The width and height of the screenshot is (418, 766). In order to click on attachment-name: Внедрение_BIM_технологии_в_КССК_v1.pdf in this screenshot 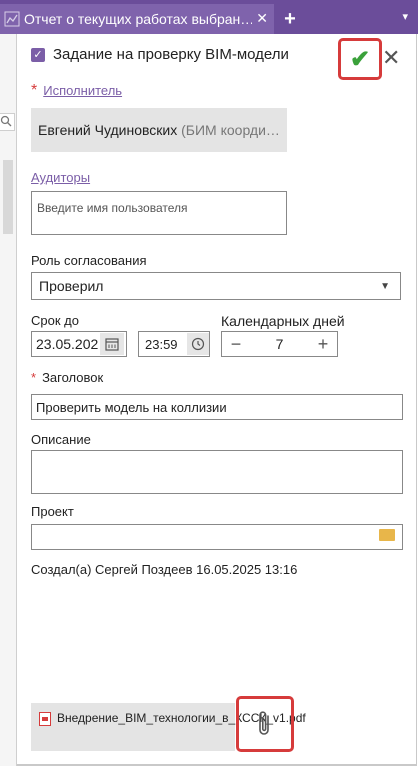, I will do `click(181, 718)`.